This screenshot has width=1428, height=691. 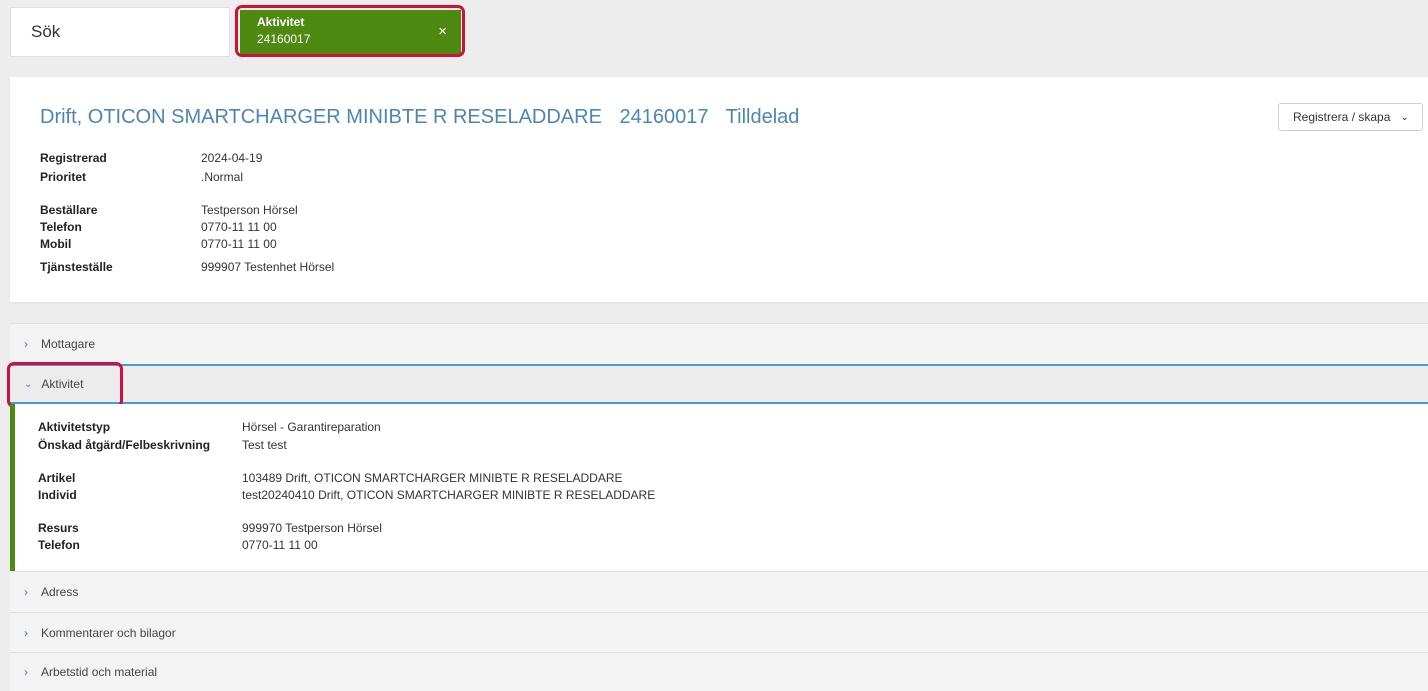 I want to click on detail-label: Önskad åtgärd/Felbeskrivning, so click(x=124, y=445).